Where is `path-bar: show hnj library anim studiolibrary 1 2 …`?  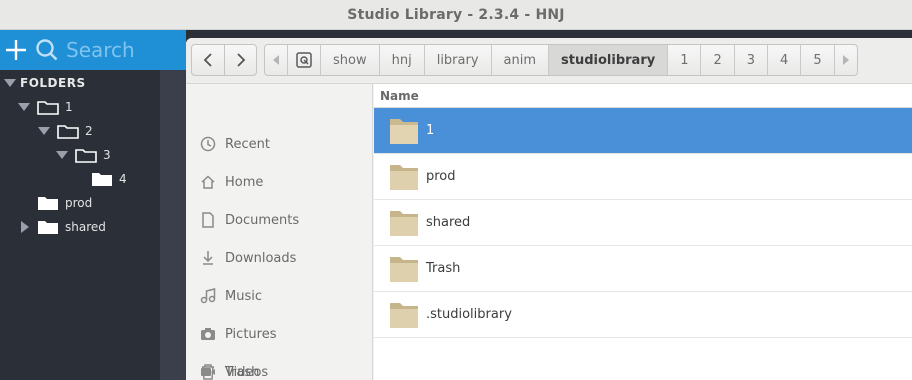 path-bar: show hnj library anim studiolibrary 1 2 … is located at coordinates (549, 61).